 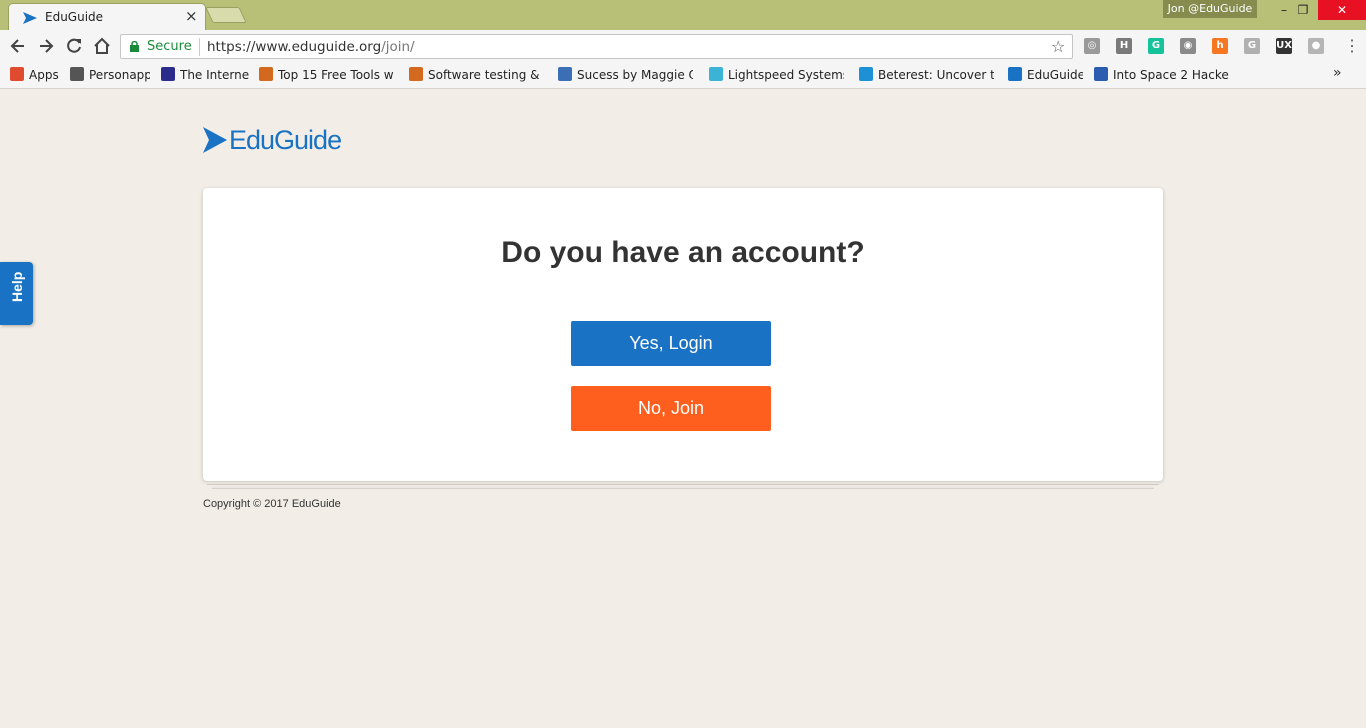 I want to click on help-label: Help, so click(x=17, y=286).